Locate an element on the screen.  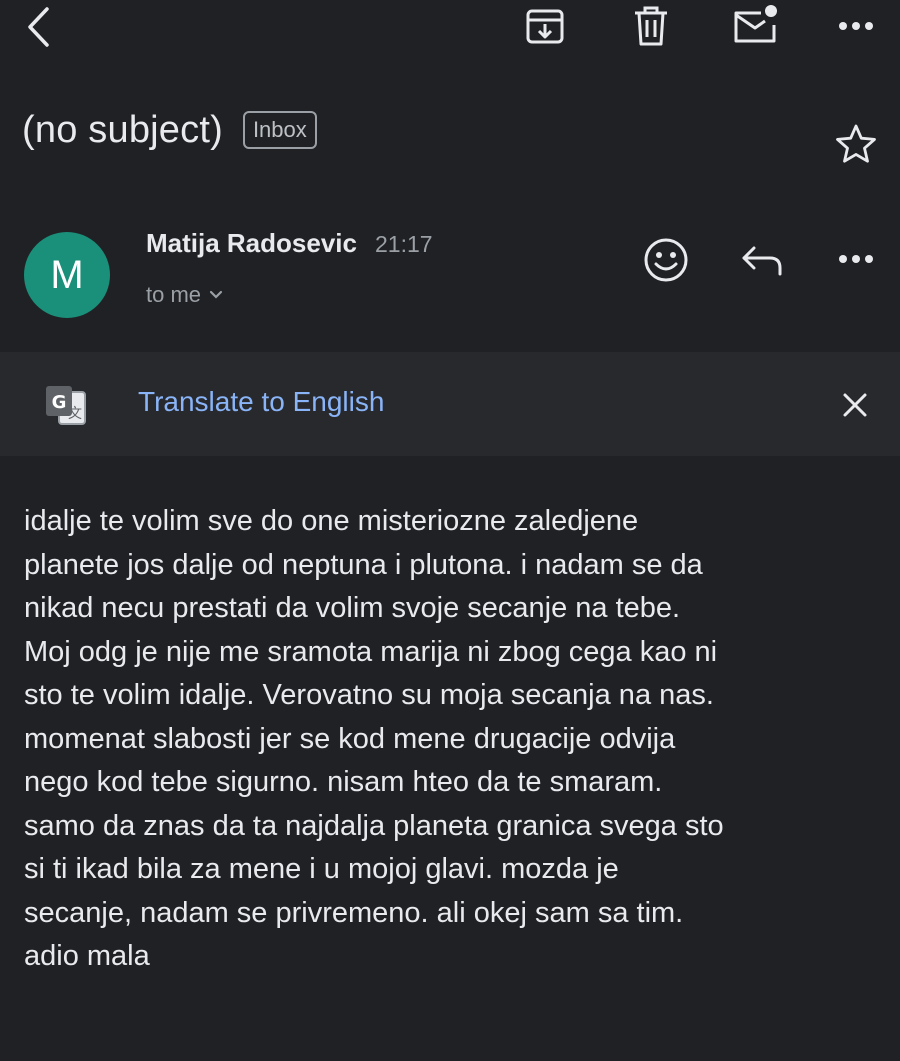
body-line: adio mala is located at coordinates (87, 956).